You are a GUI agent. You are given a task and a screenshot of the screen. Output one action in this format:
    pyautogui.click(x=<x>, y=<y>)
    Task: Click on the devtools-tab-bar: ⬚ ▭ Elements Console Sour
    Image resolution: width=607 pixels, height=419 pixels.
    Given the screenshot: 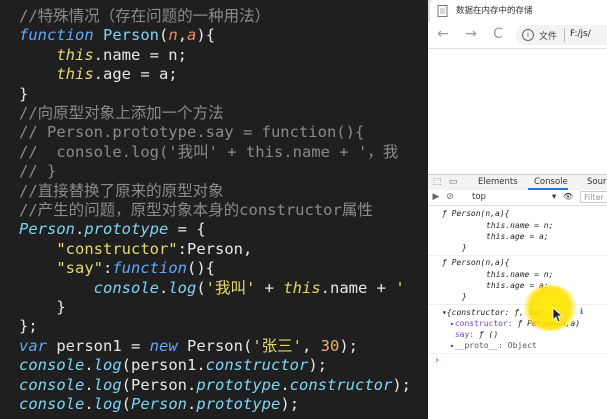 What is the action you would take?
    pyautogui.click(x=517, y=182)
    